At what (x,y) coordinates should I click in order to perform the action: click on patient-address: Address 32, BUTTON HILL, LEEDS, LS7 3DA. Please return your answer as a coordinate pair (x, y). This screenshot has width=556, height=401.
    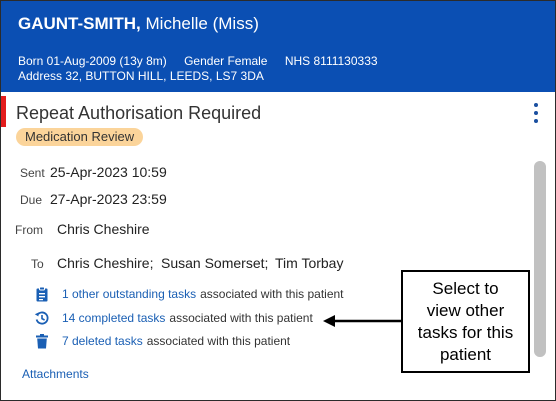
    Looking at the image, I should click on (141, 76).